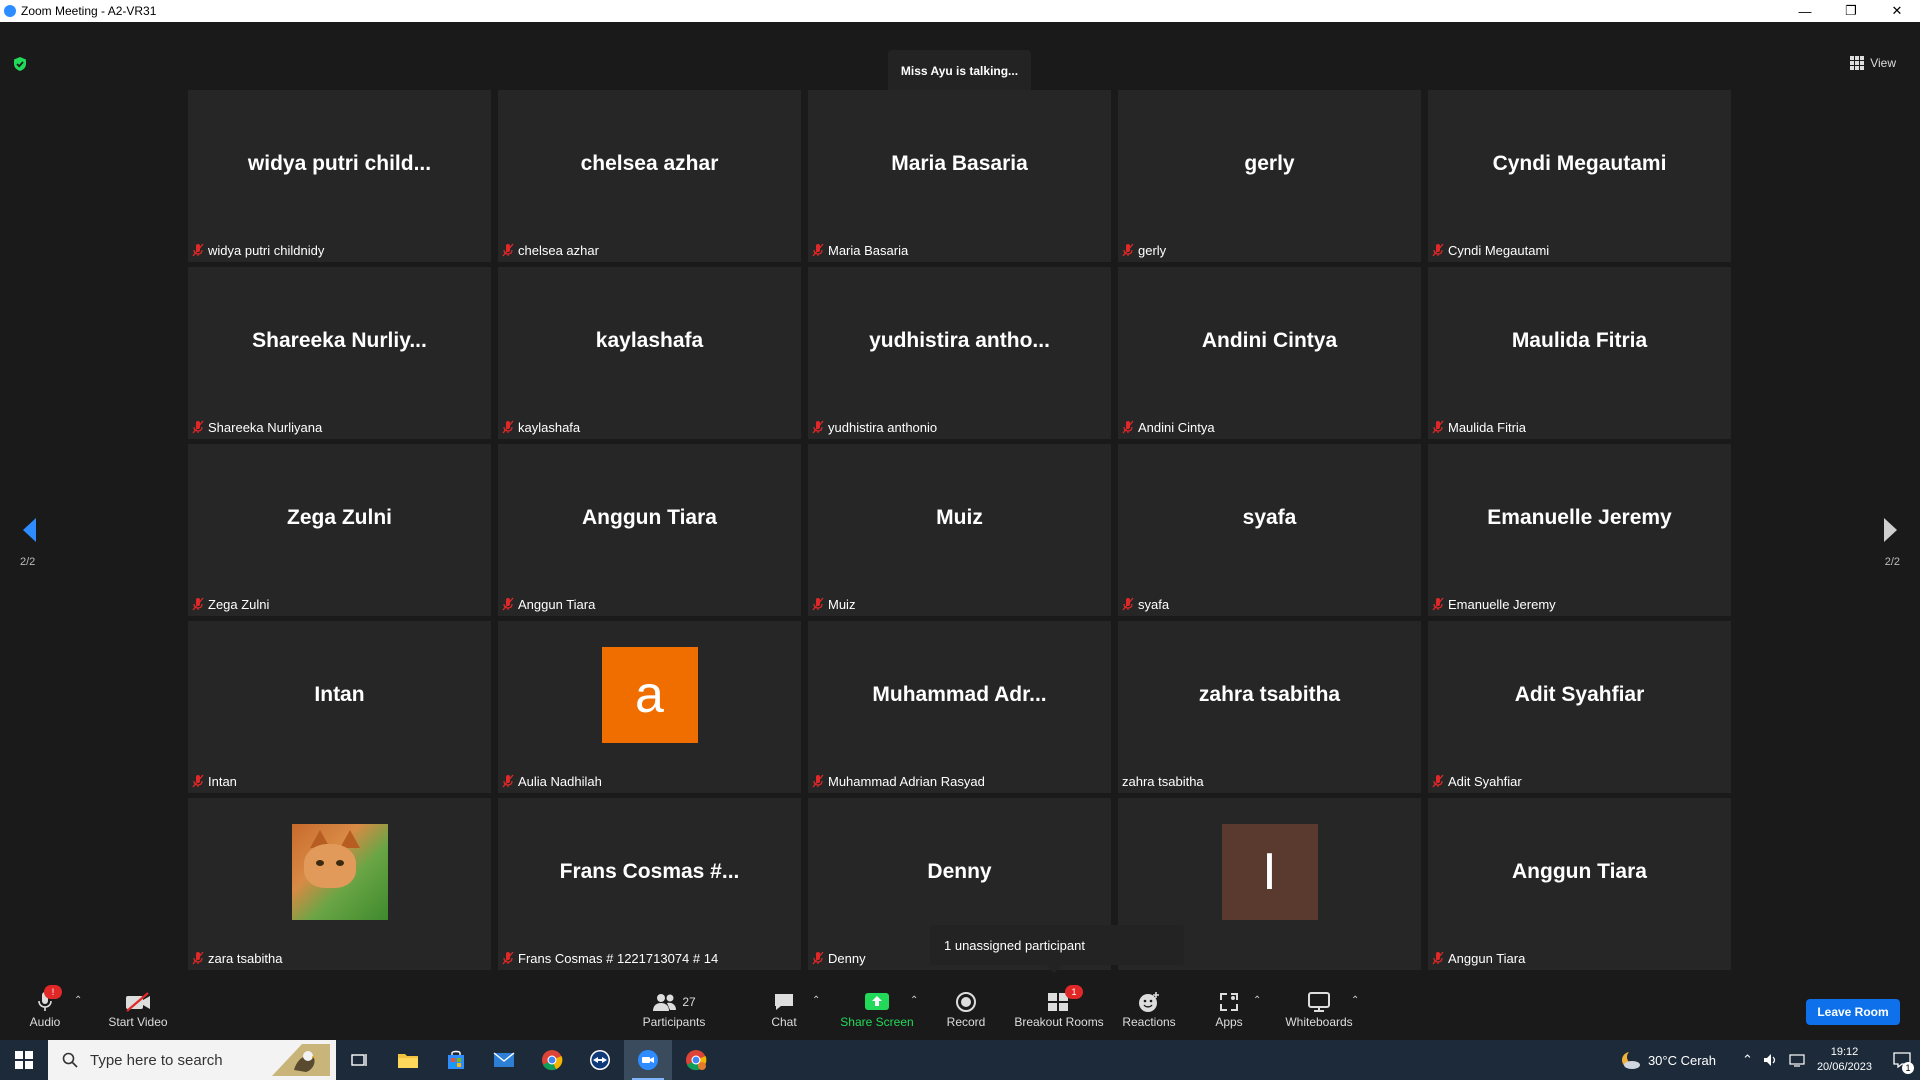 The width and height of the screenshot is (1920, 1080). I want to click on record-button: Record, so click(966, 1008).